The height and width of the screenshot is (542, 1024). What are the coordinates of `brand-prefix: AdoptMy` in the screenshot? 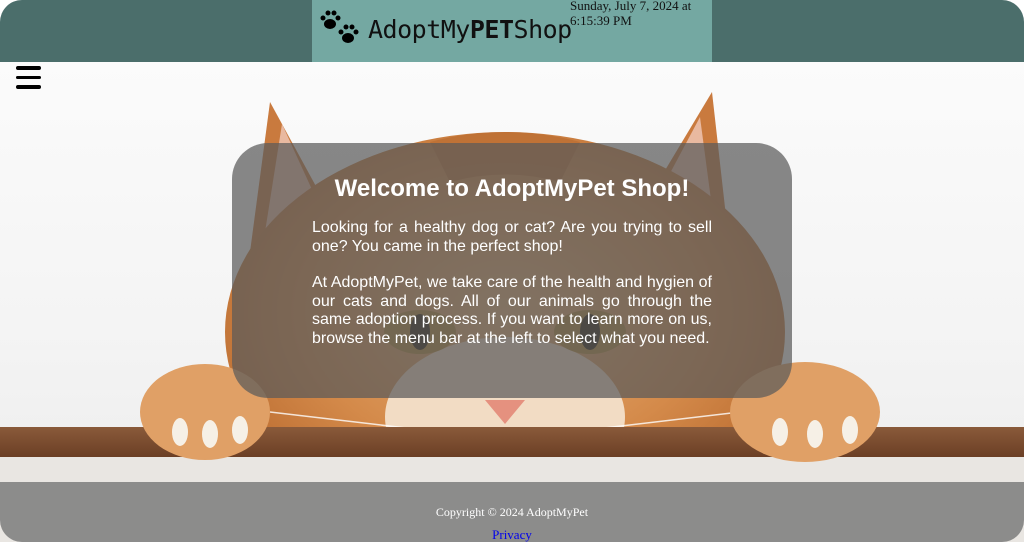 It's located at (419, 29).